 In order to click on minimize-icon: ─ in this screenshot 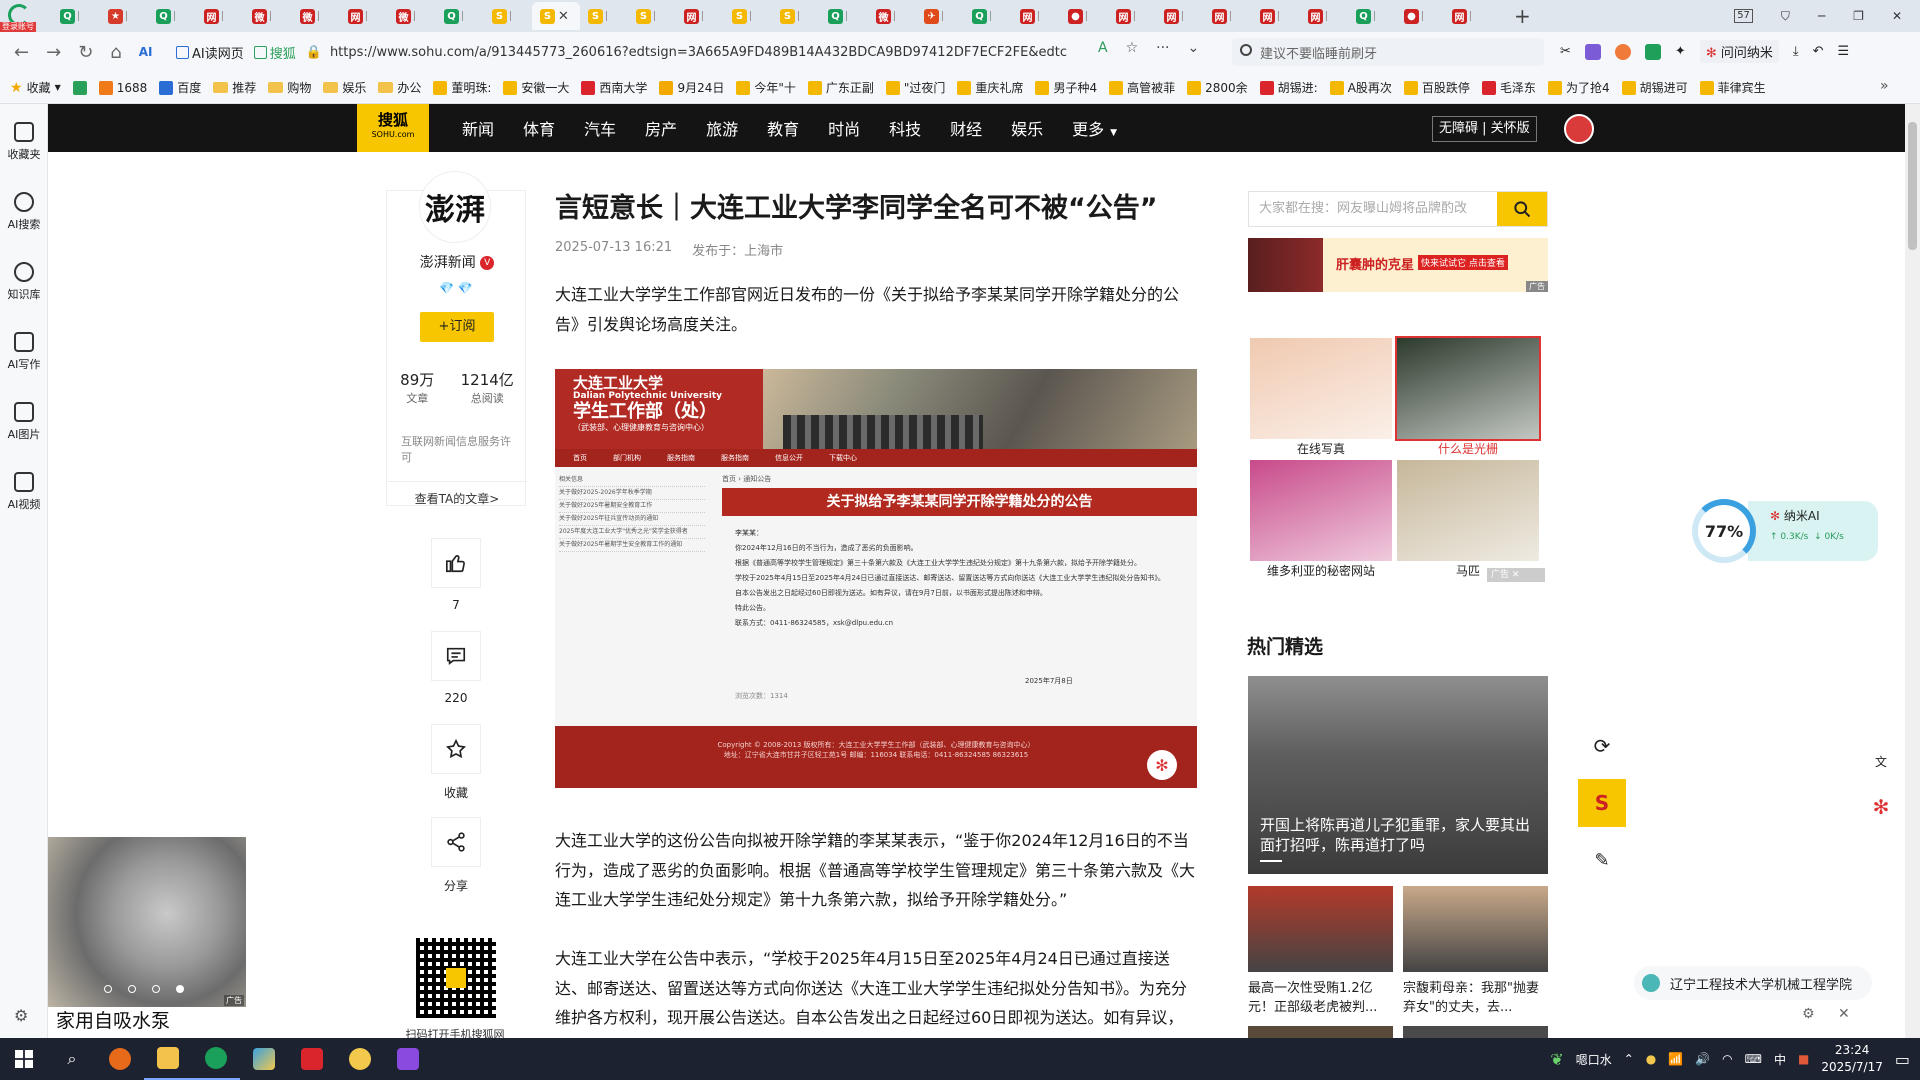, I will do `click(1821, 16)`.